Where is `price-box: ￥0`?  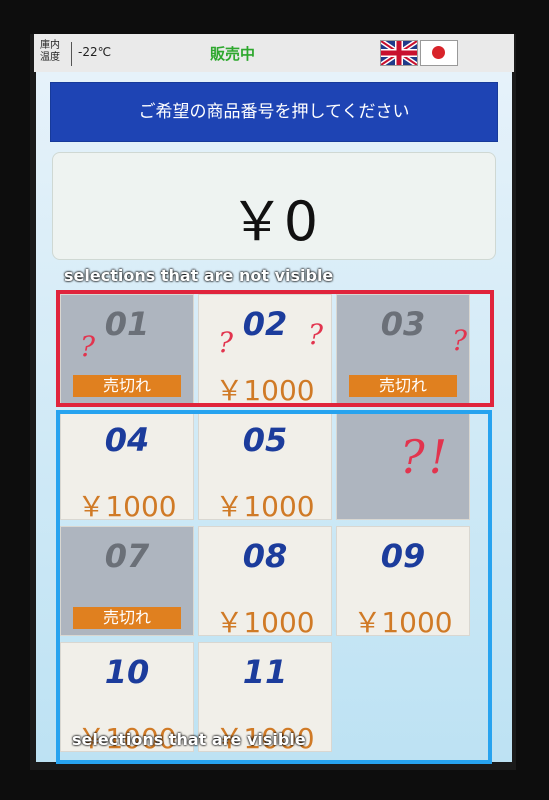
price-box: ￥0 is located at coordinates (274, 206).